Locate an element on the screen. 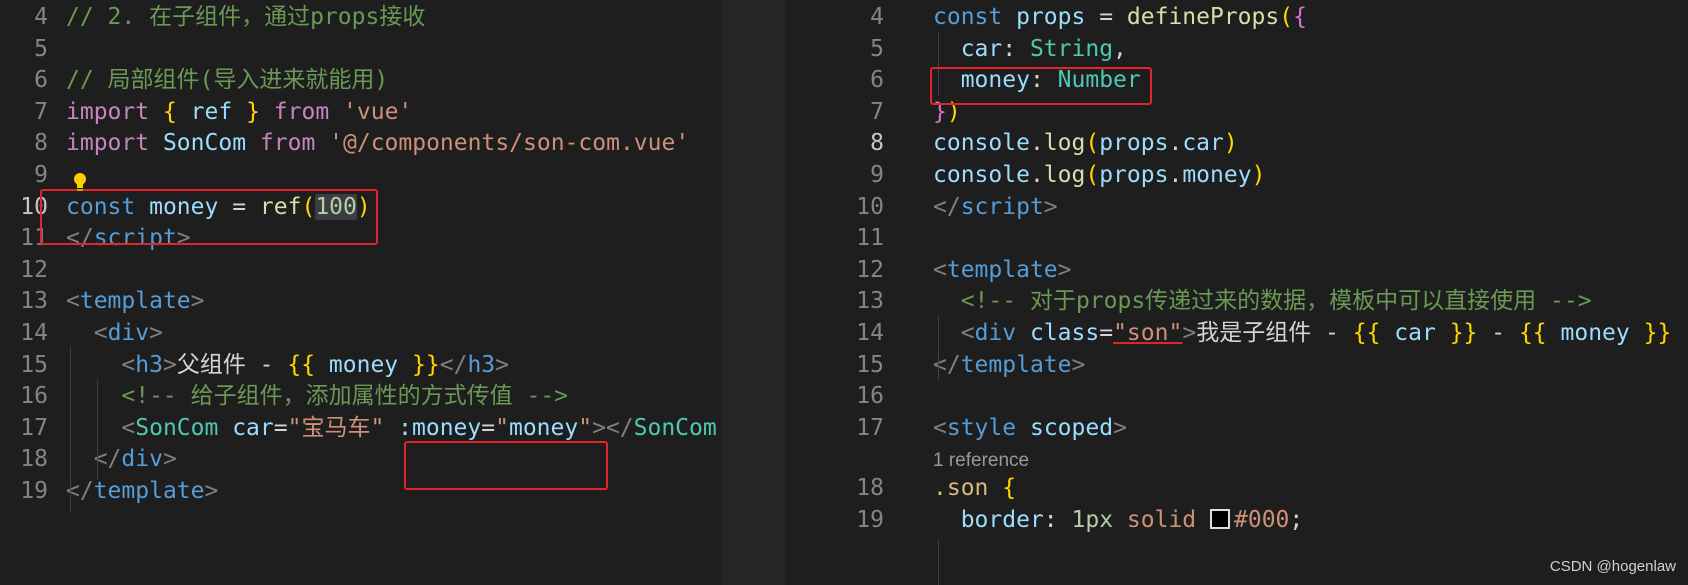  code-line: 9 console.log(props.money) is located at coordinates (1237, 175).